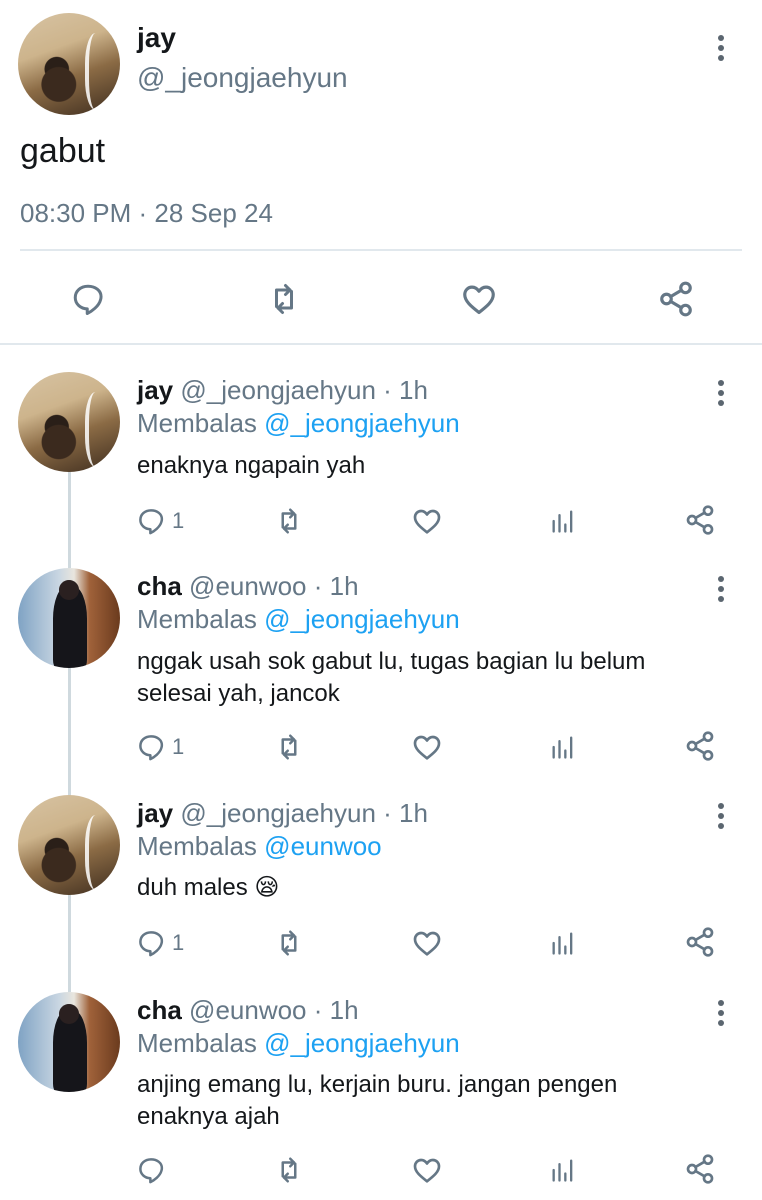 The height and width of the screenshot is (1200, 762). What do you see at coordinates (381, 250) in the screenshot?
I see `divider` at bounding box center [381, 250].